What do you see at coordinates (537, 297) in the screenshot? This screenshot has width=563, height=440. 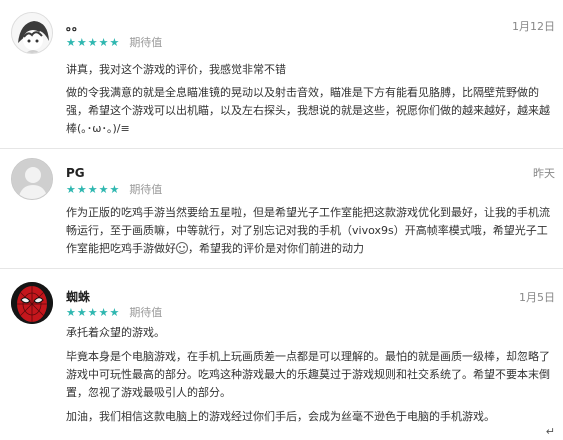 I see `review-date: 1月5日` at bounding box center [537, 297].